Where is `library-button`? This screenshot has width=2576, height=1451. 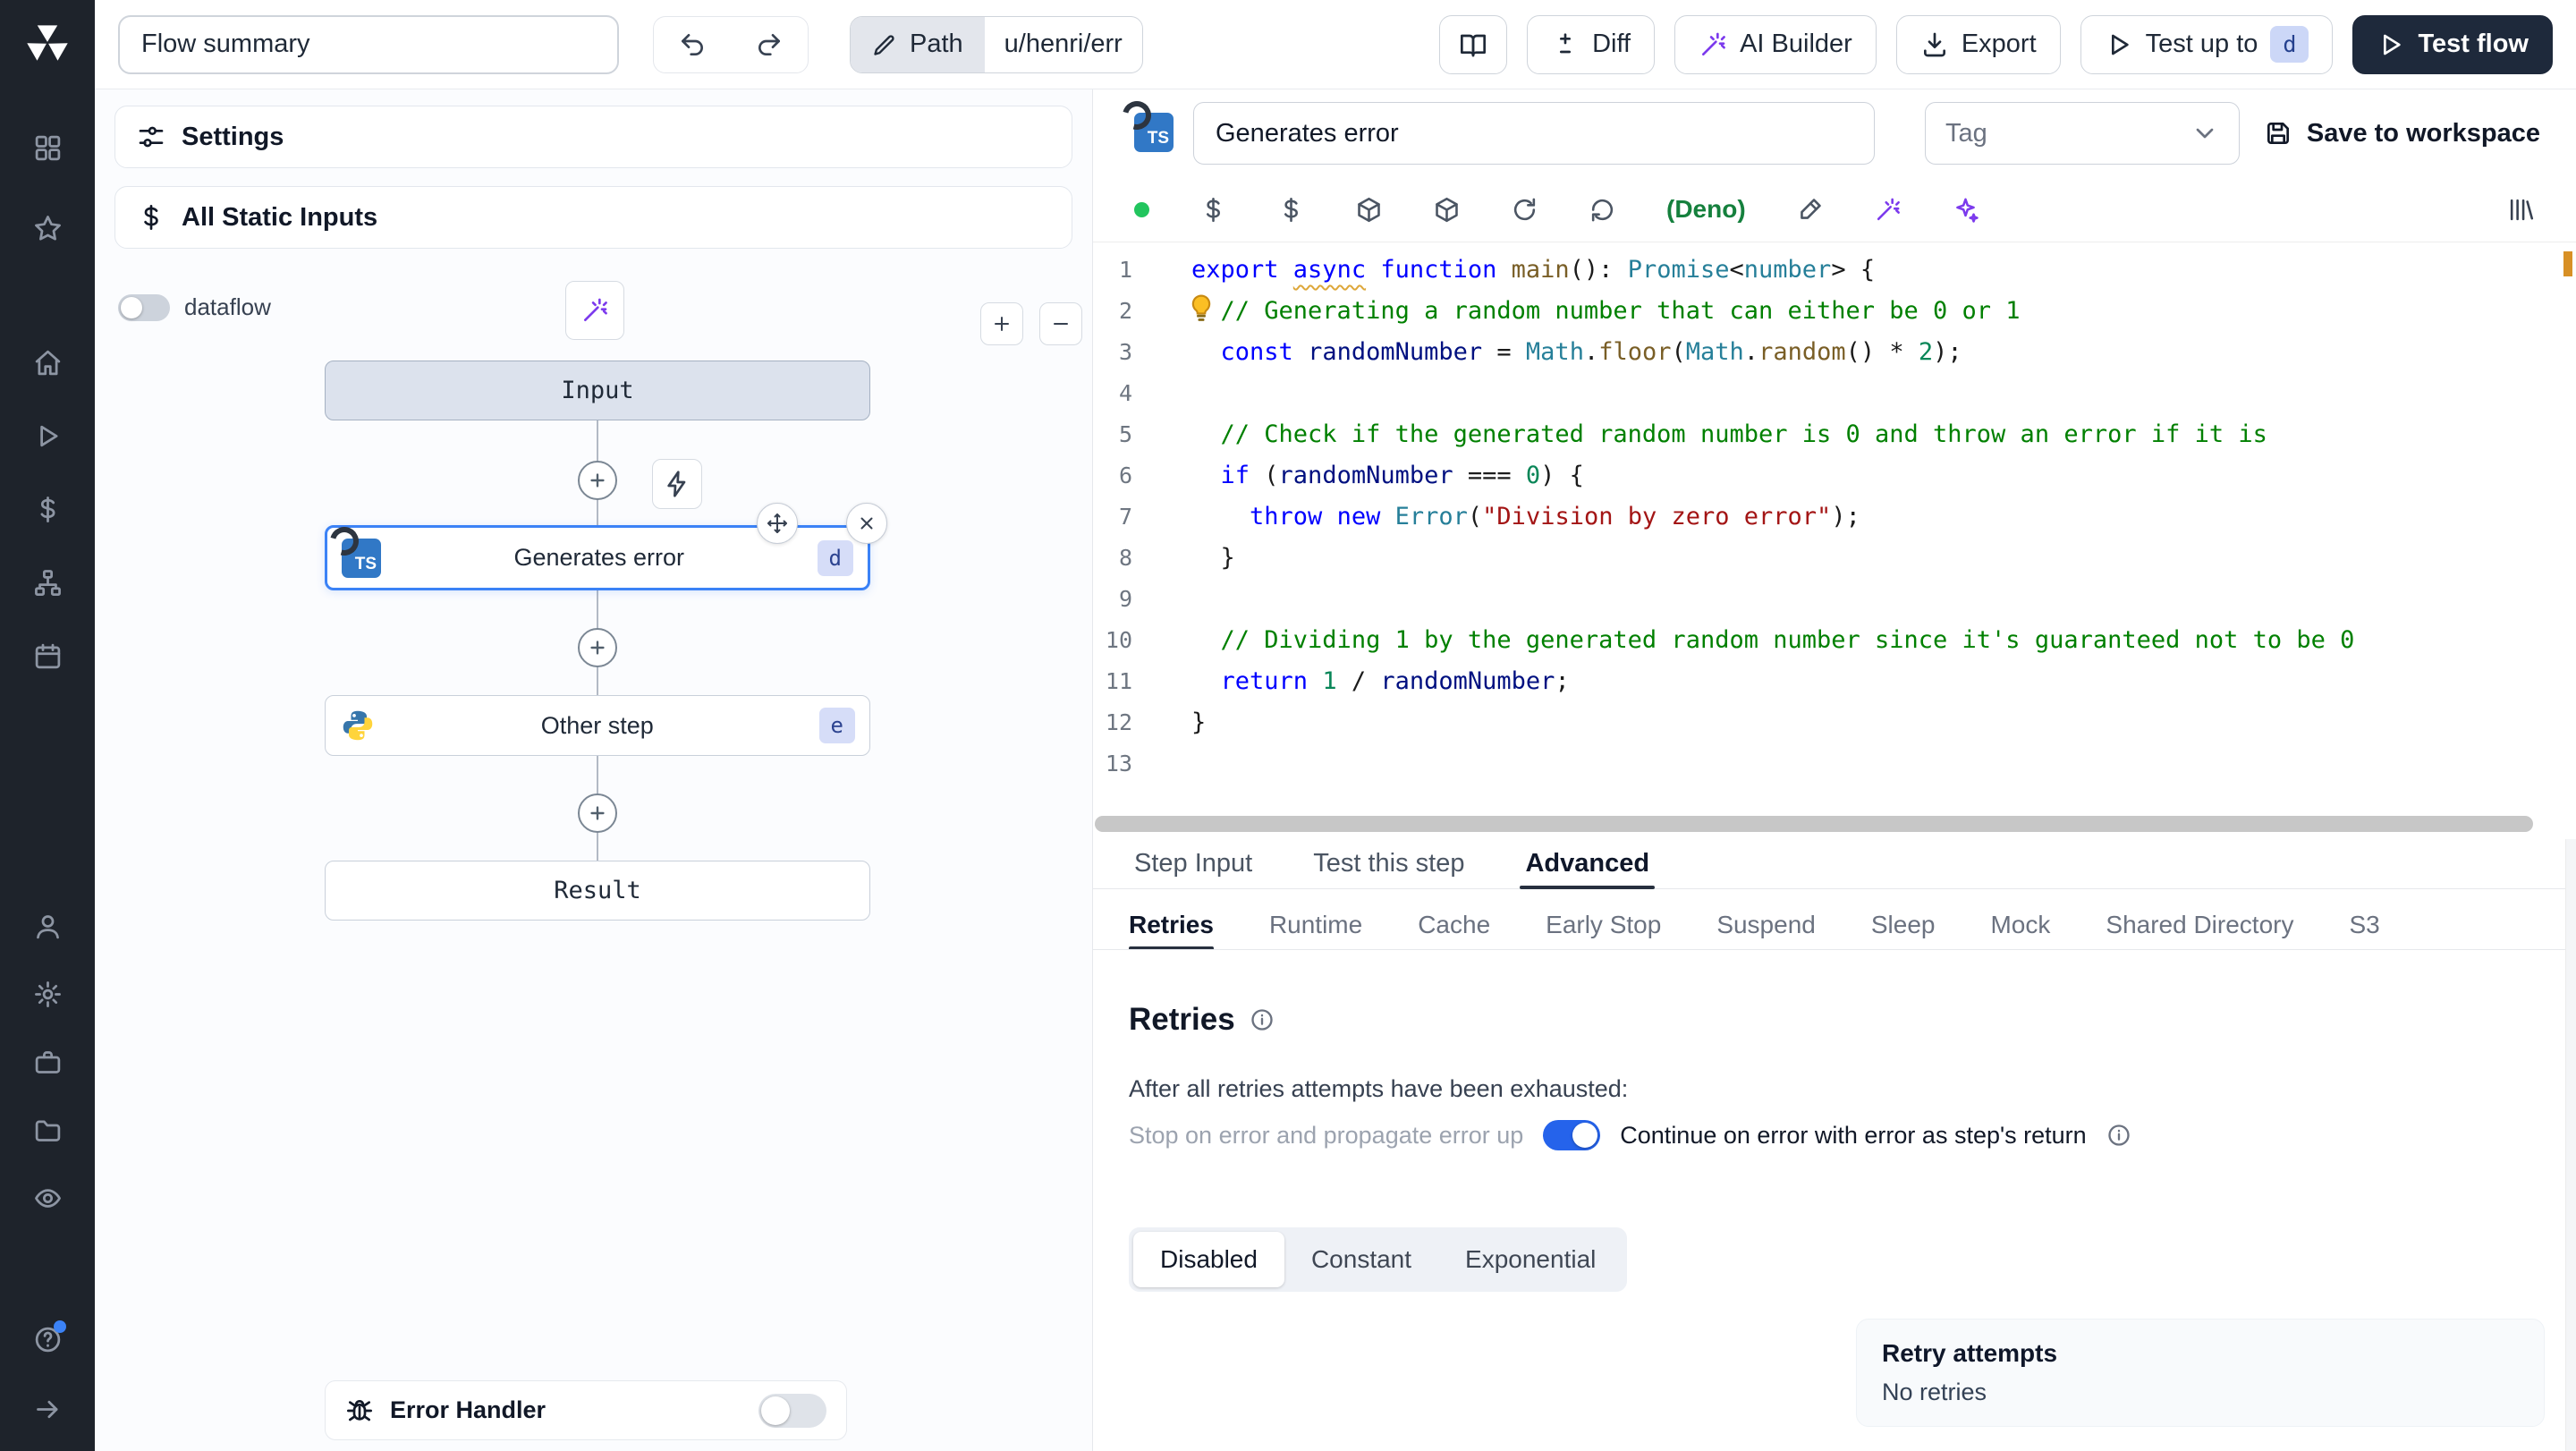
library-button is located at coordinates (2521, 210).